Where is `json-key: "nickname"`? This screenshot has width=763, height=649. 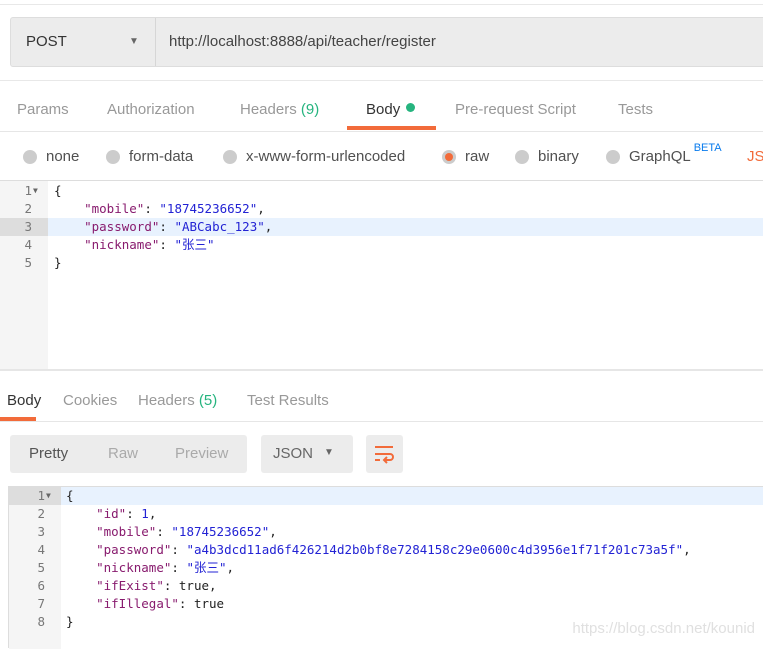
json-key: "nickname" is located at coordinates (134, 567).